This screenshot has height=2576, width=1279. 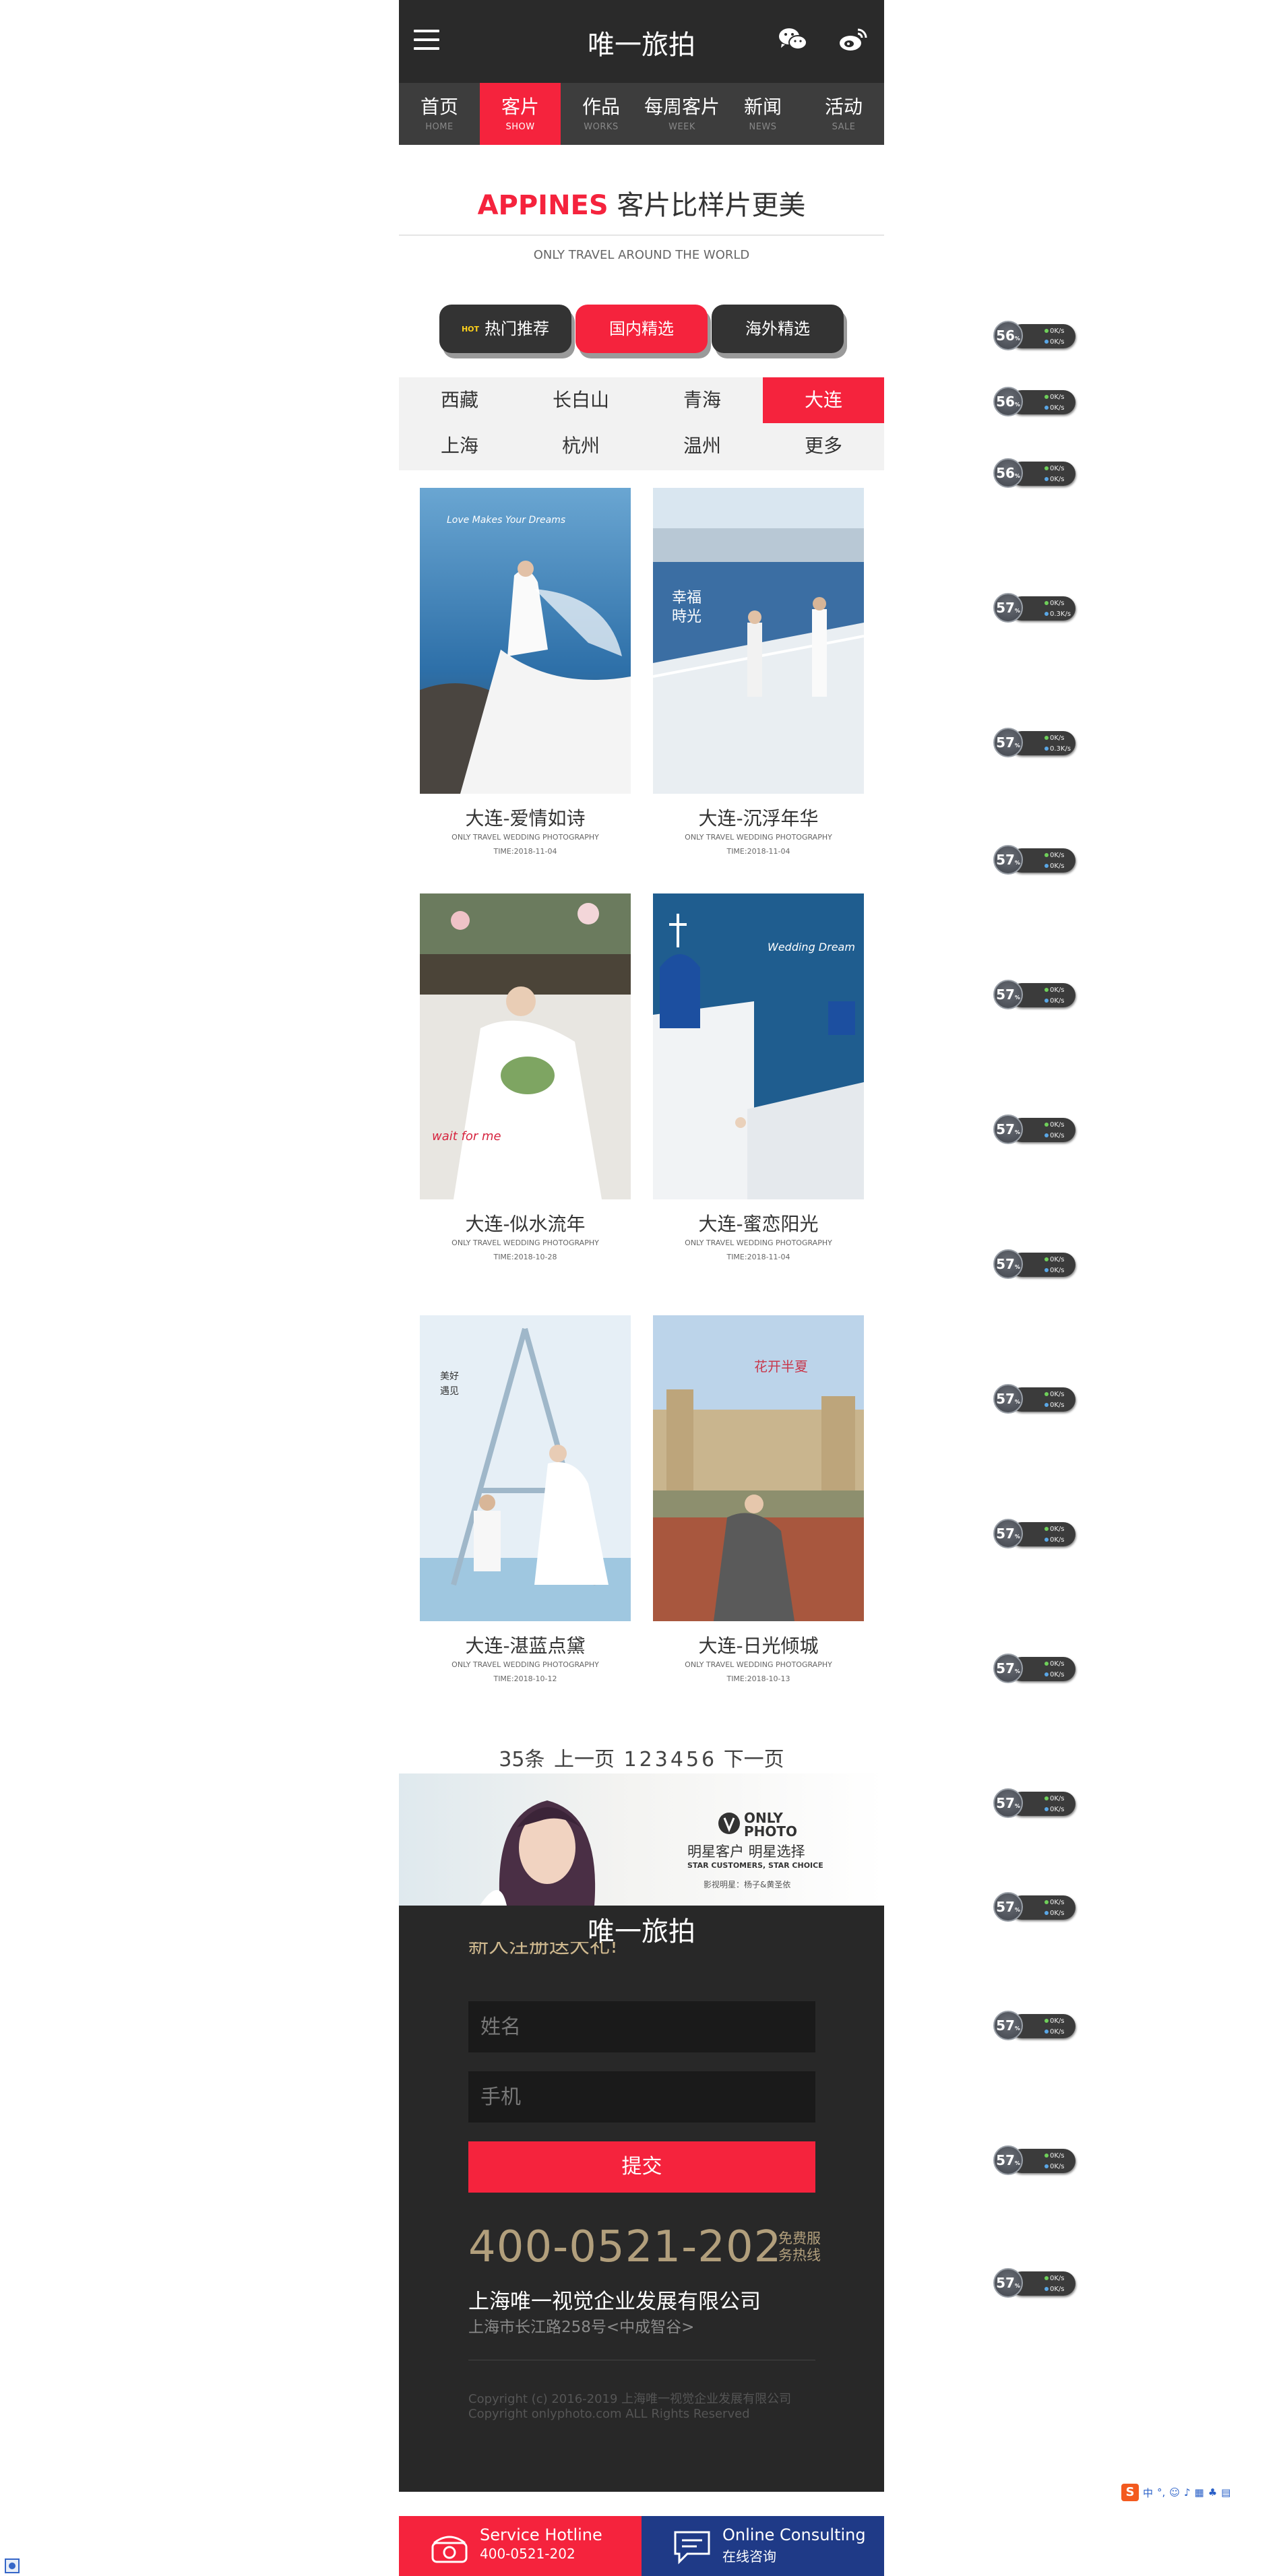 I want to click on city-wenzhou: 温州, so click(x=702, y=446).